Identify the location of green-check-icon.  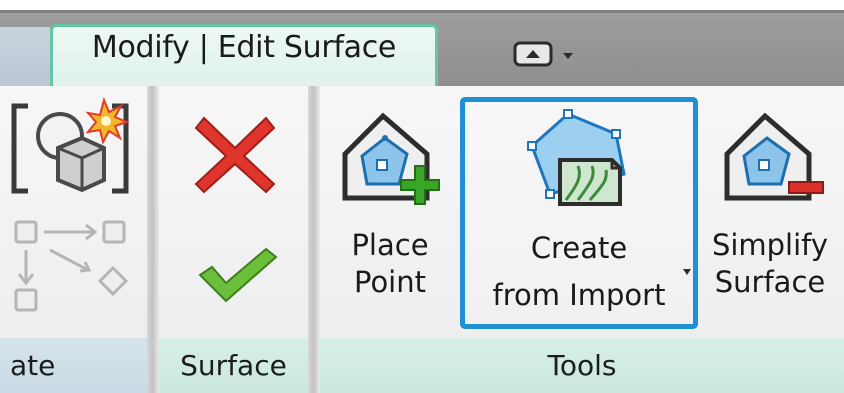
(238, 275).